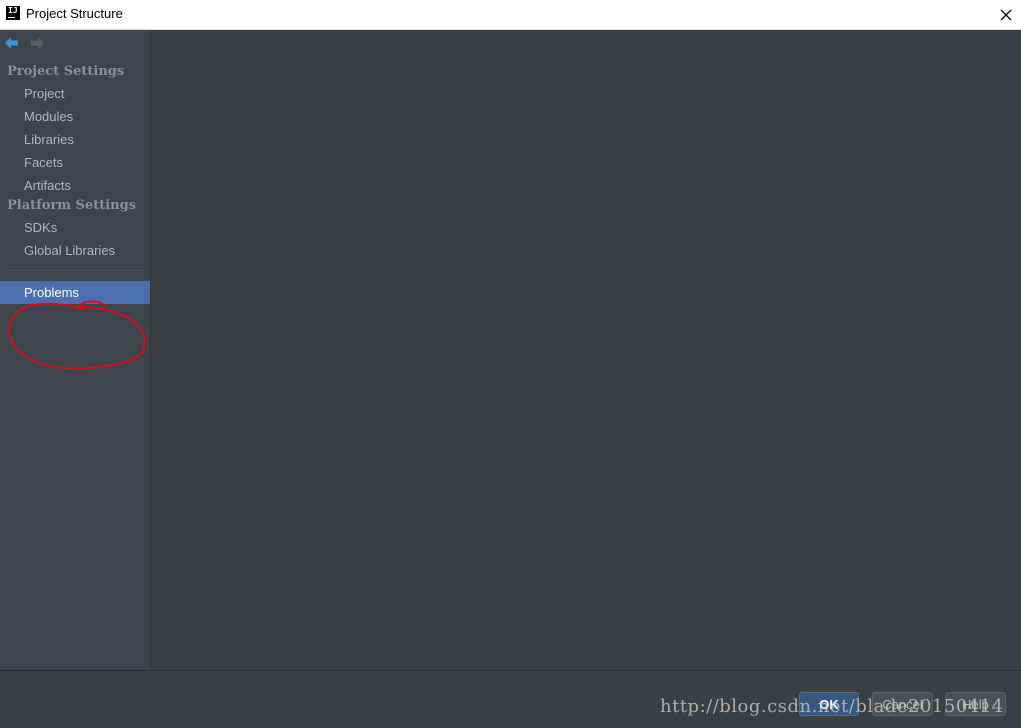 This screenshot has width=1021, height=728. What do you see at coordinates (75, 93) in the screenshot?
I see `sidebar-item-project: Project` at bounding box center [75, 93].